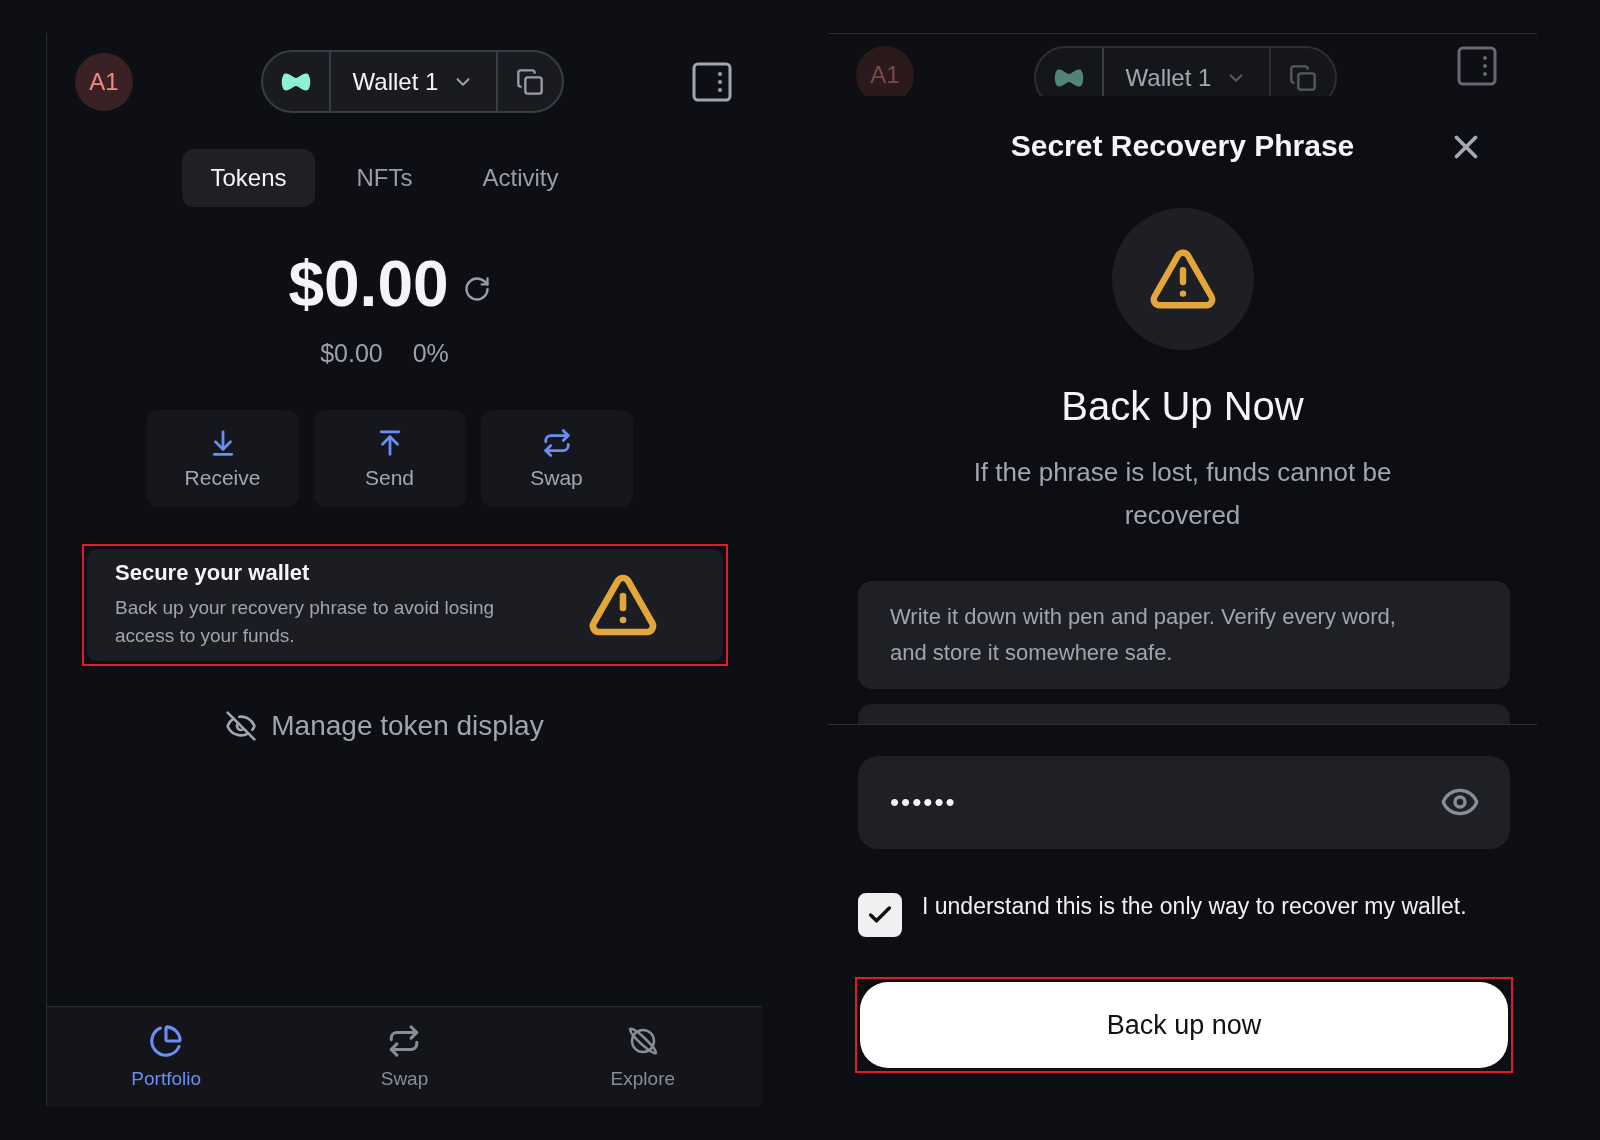 The image size is (1600, 1140). I want to click on back-up-button: Back up now, so click(1184, 1025).